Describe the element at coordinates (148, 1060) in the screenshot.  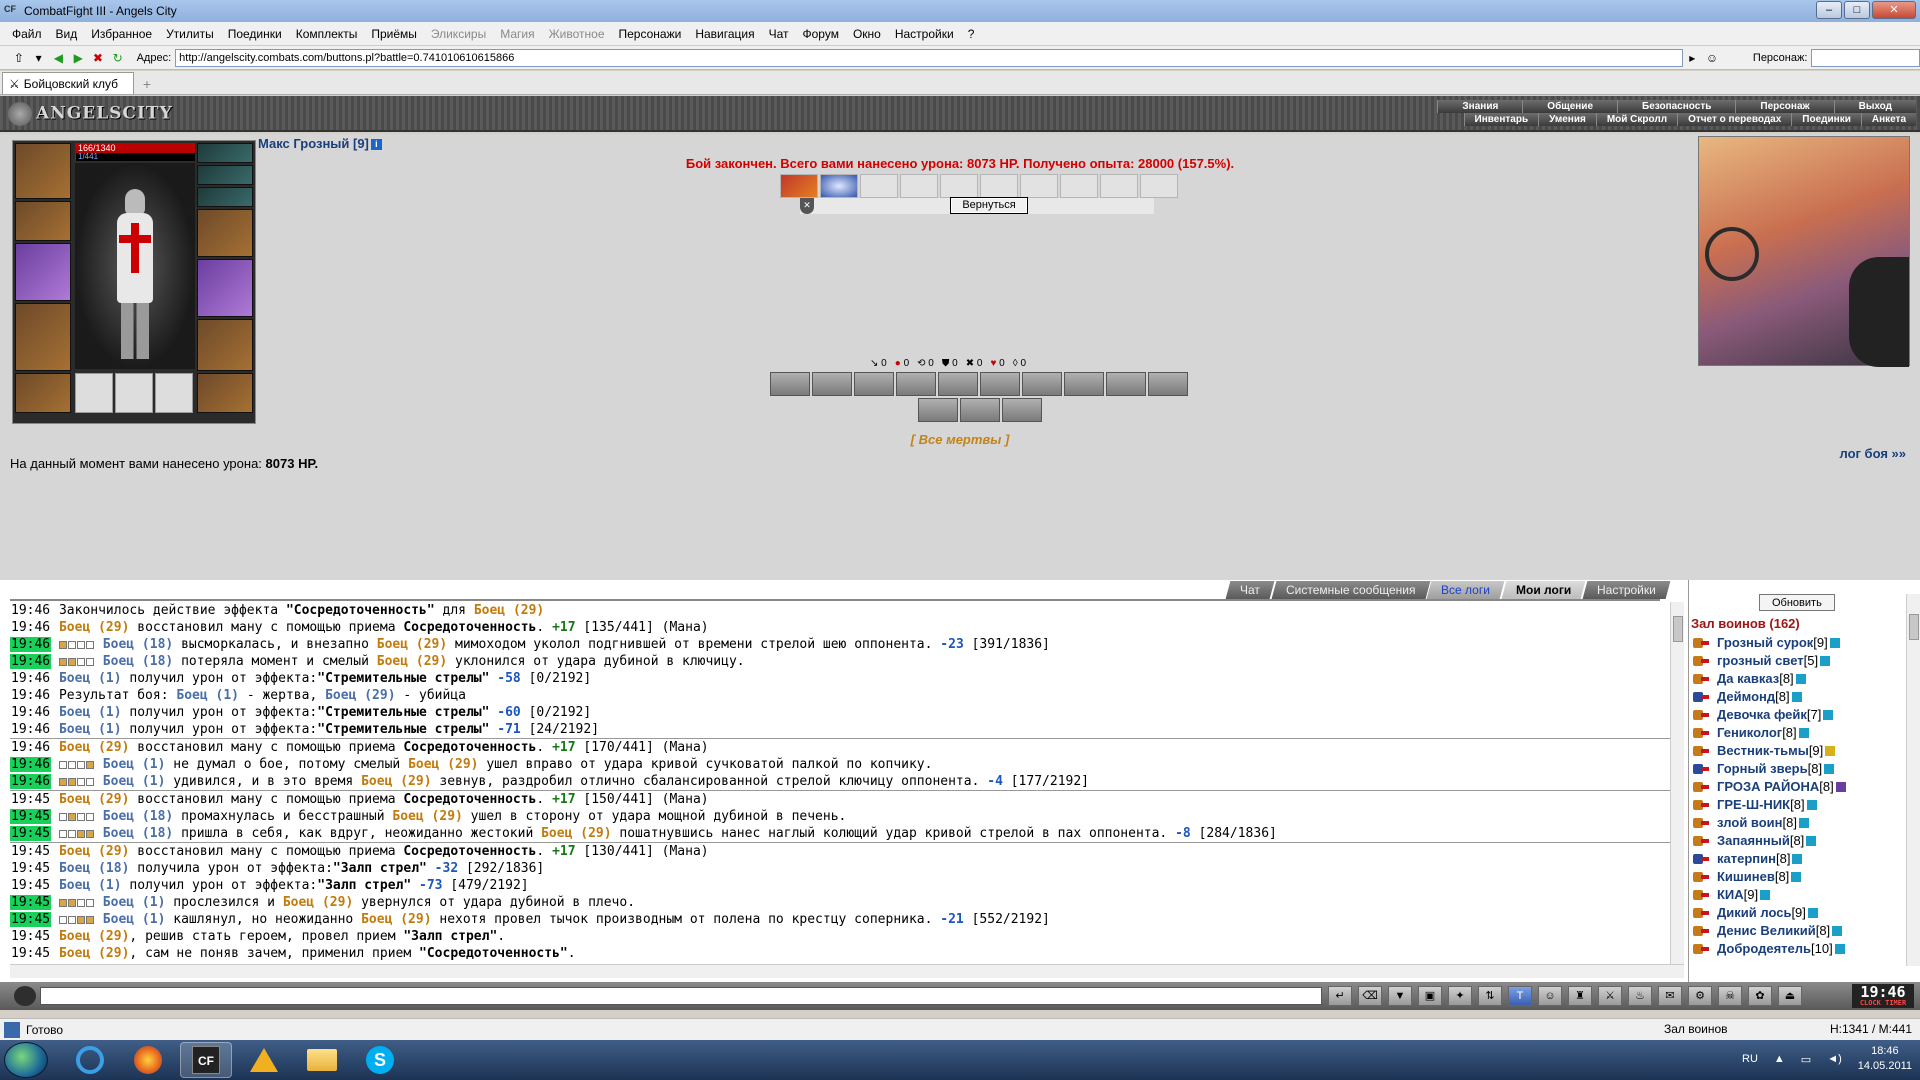
I see `taskbar-firefox` at that location.